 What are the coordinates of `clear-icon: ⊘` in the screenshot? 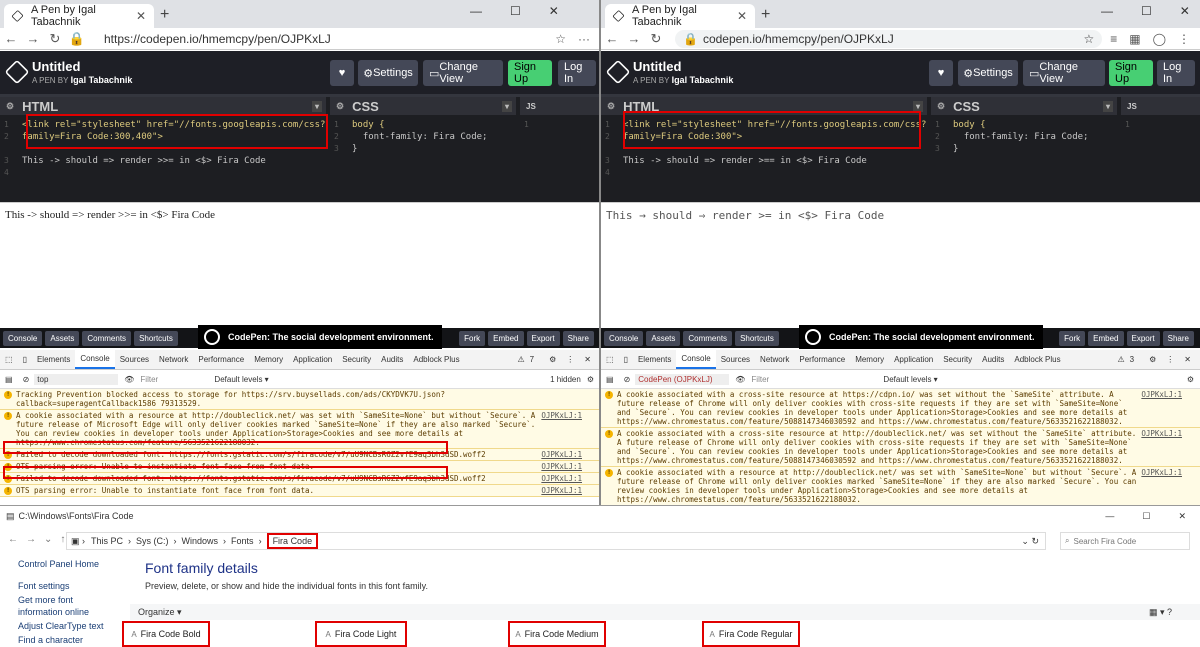 It's located at (26, 379).